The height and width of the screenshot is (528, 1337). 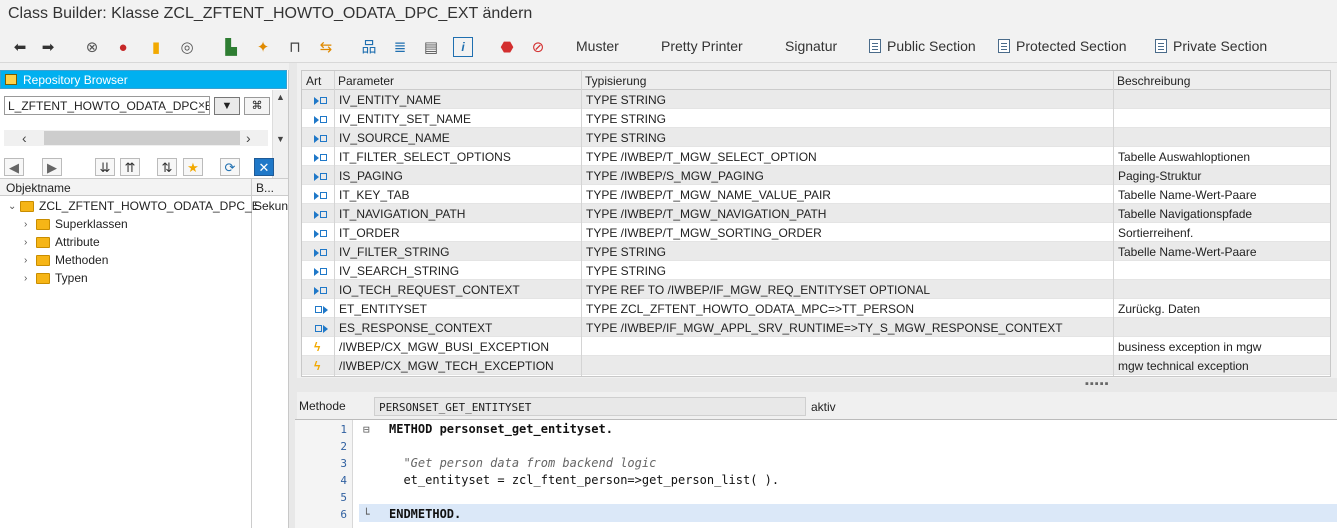 I want to click on muster-button: Muster, so click(x=597, y=46).